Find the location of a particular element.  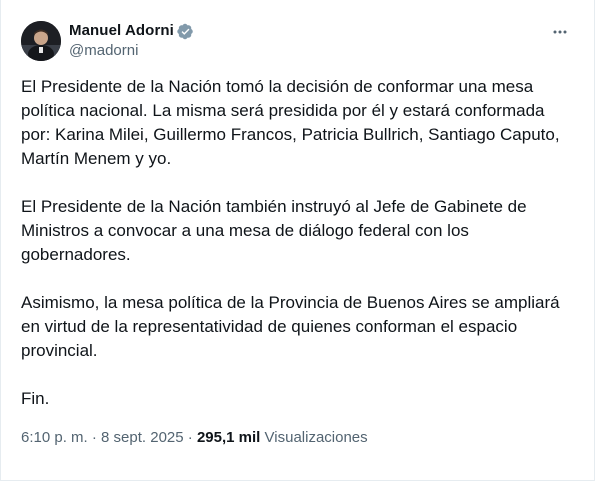

display-name-row: Manuel Adorni is located at coordinates (131, 31).